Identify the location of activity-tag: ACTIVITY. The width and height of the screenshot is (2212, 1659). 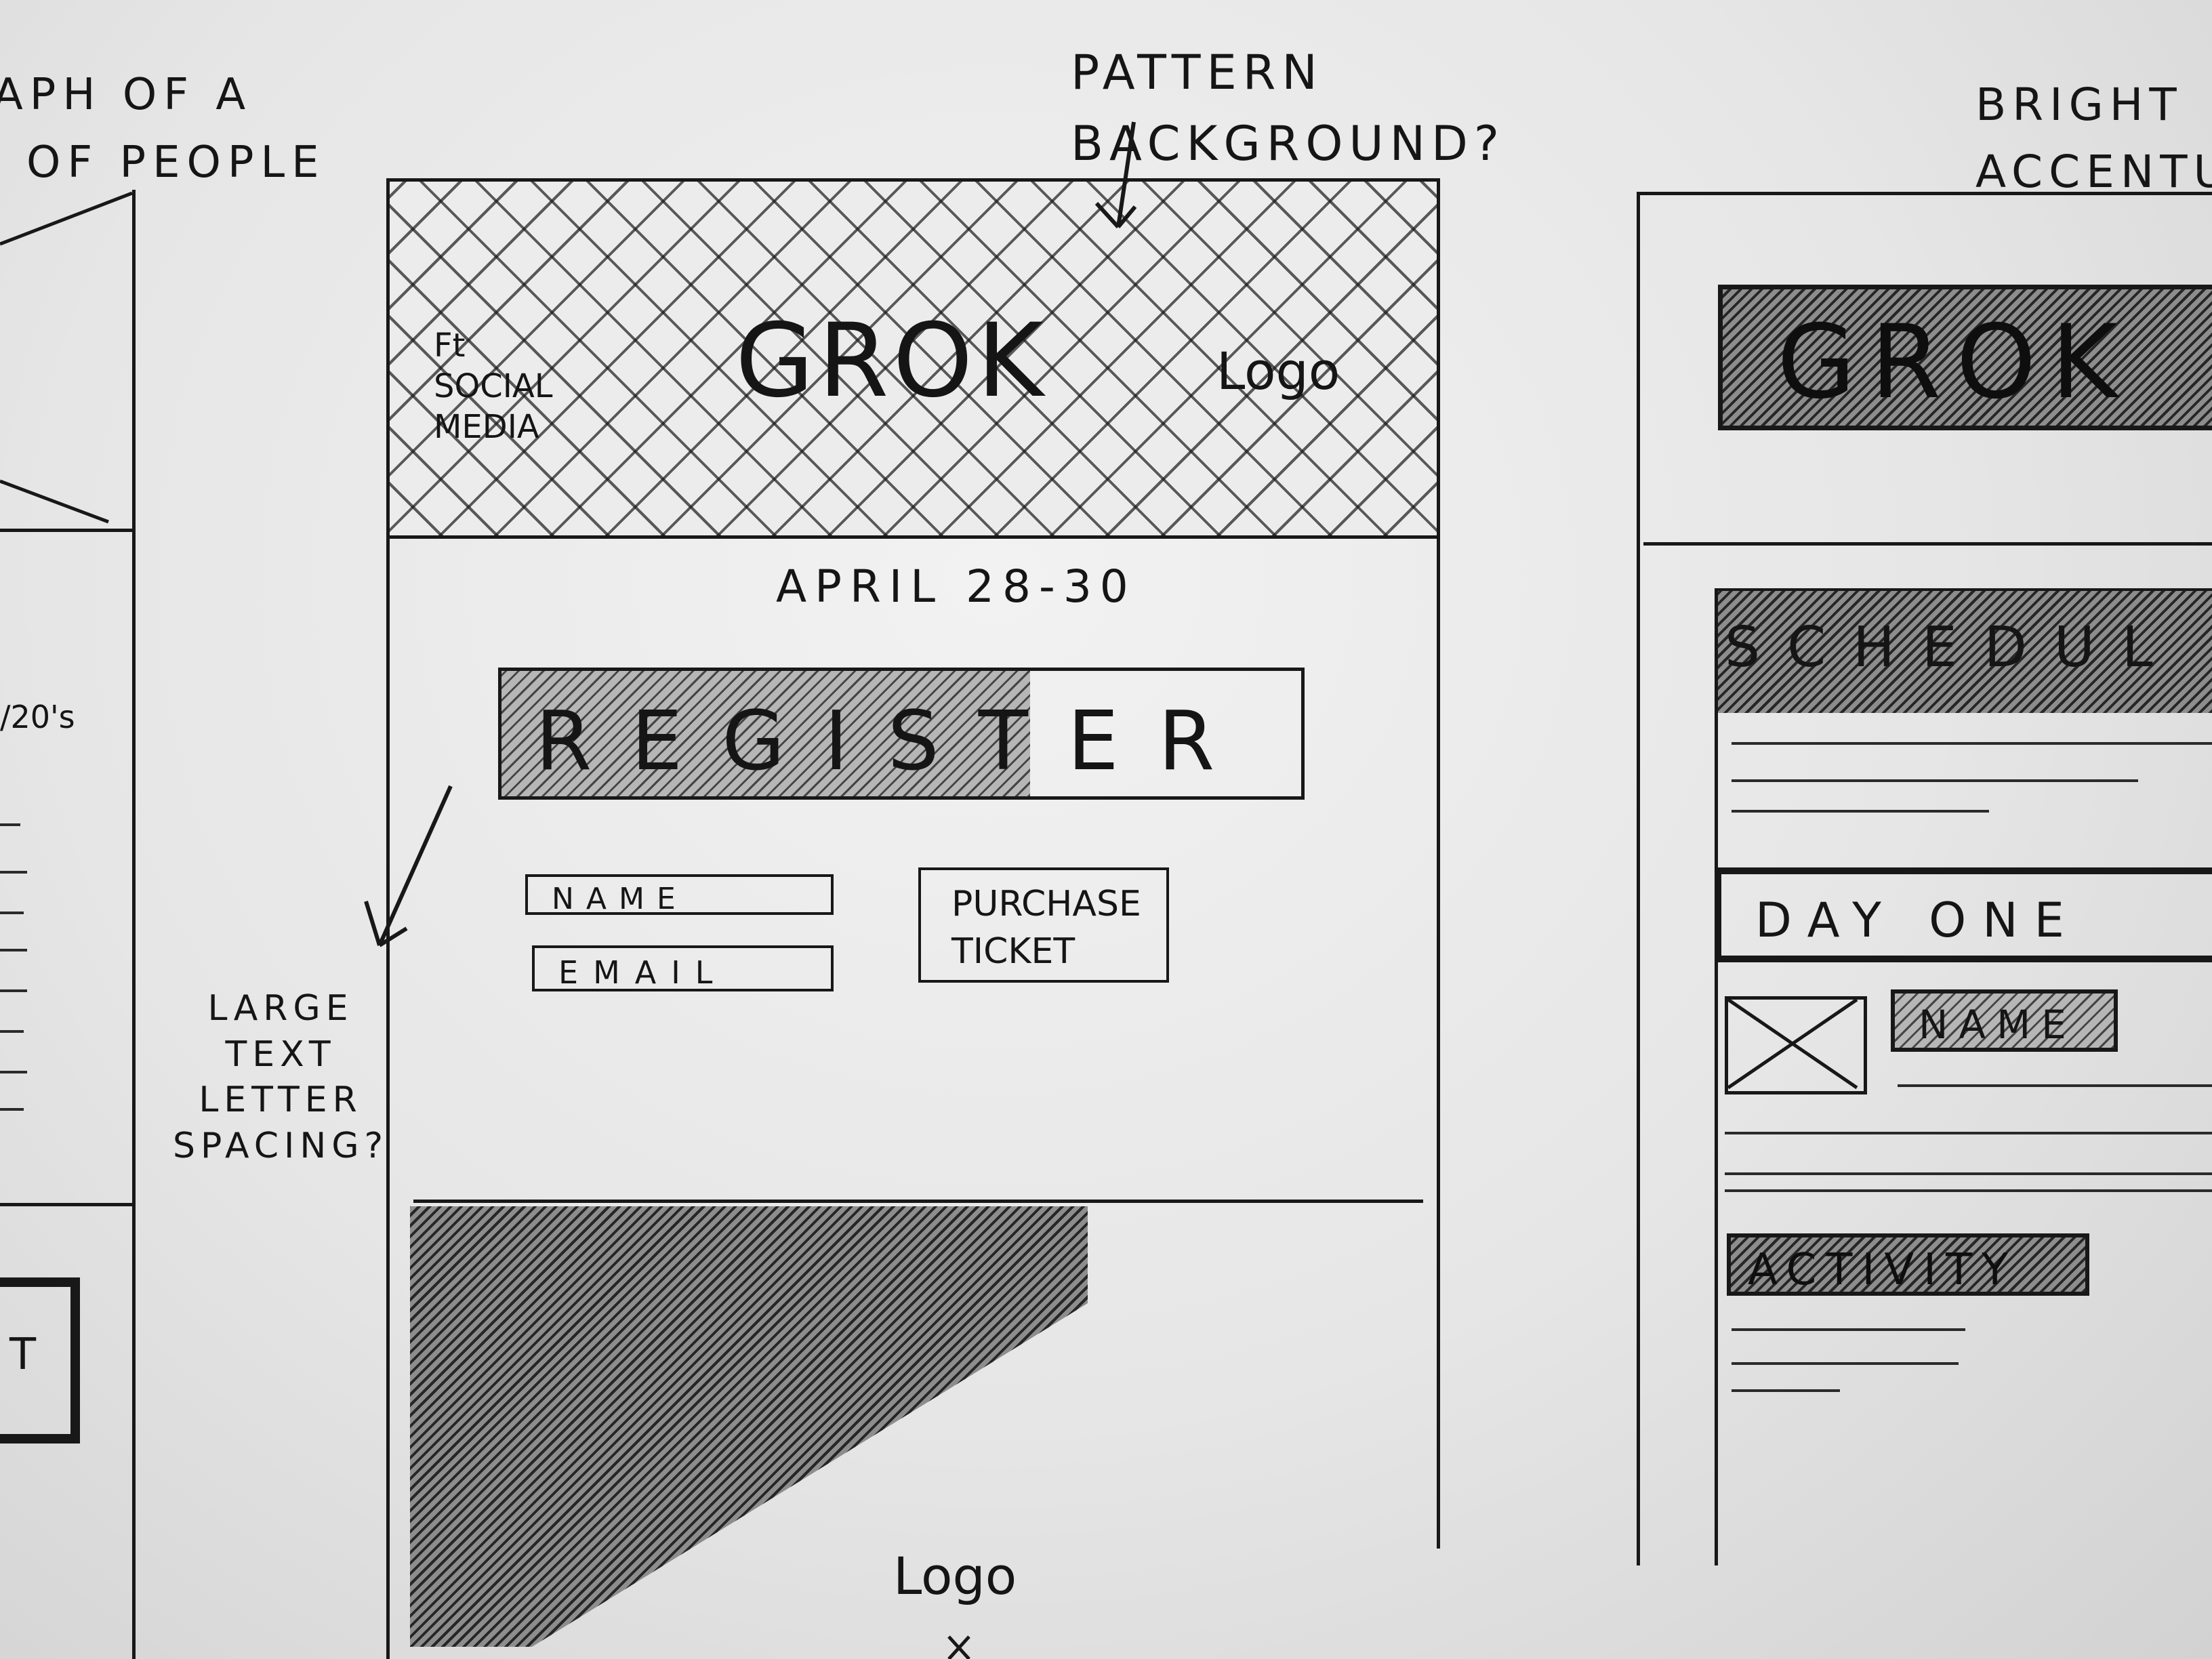
(1908, 1264).